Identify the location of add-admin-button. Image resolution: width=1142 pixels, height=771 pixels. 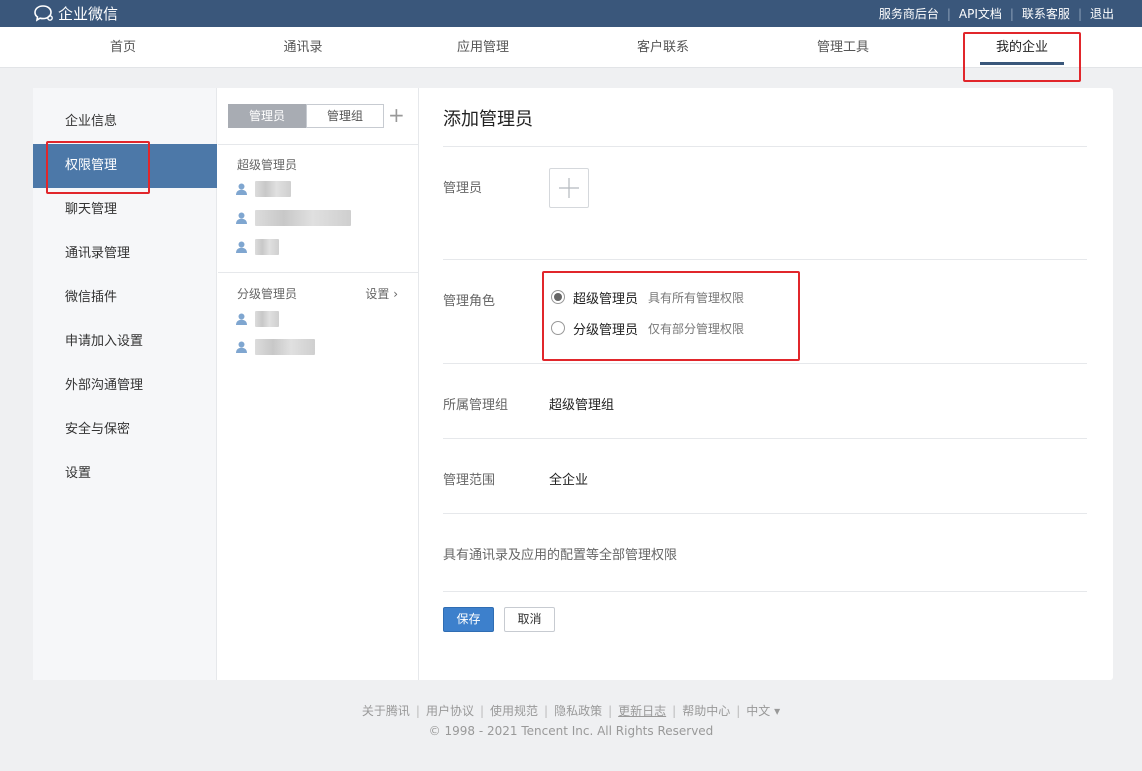
(569, 188).